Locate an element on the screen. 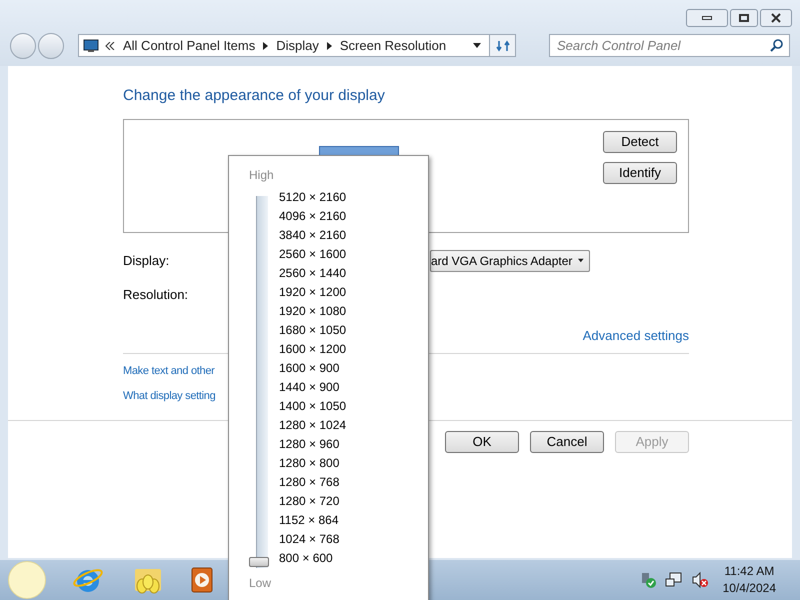  resolution-option: 1280 × 768 is located at coordinates (312, 482).